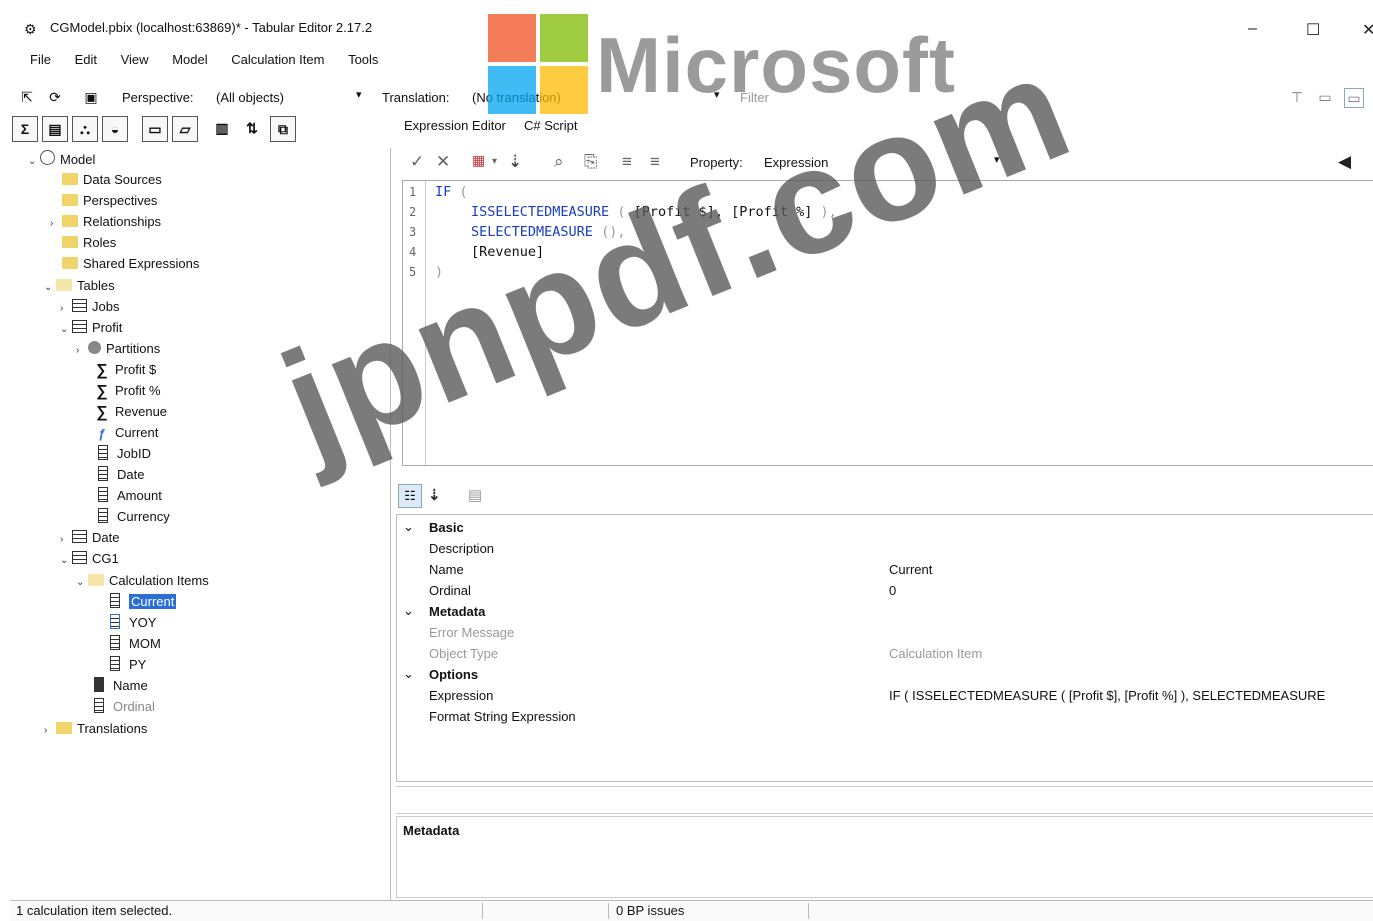 The image size is (1373, 921). Describe the element at coordinates (106, 180) in the screenshot. I see `tree-node-data-sources: Data Sources` at that location.